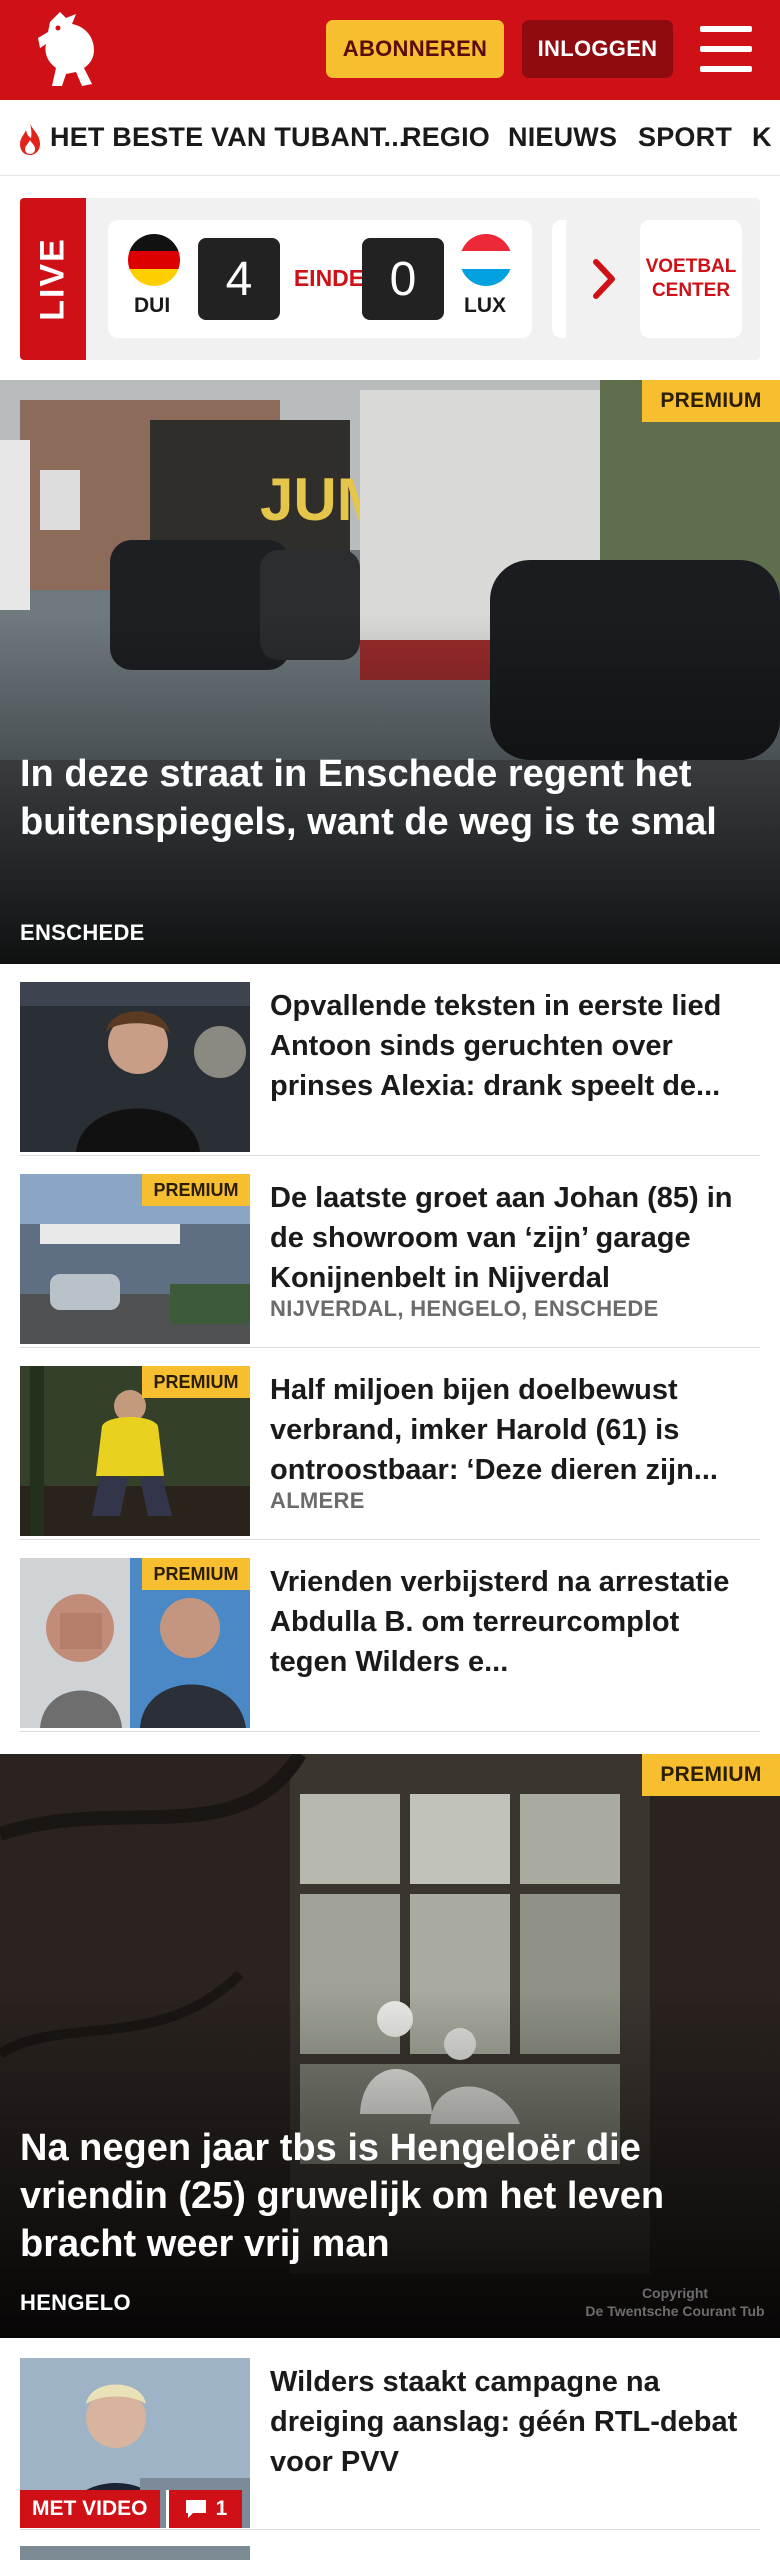 The width and height of the screenshot is (780, 2560). I want to click on home-score: 4, so click(239, 279).